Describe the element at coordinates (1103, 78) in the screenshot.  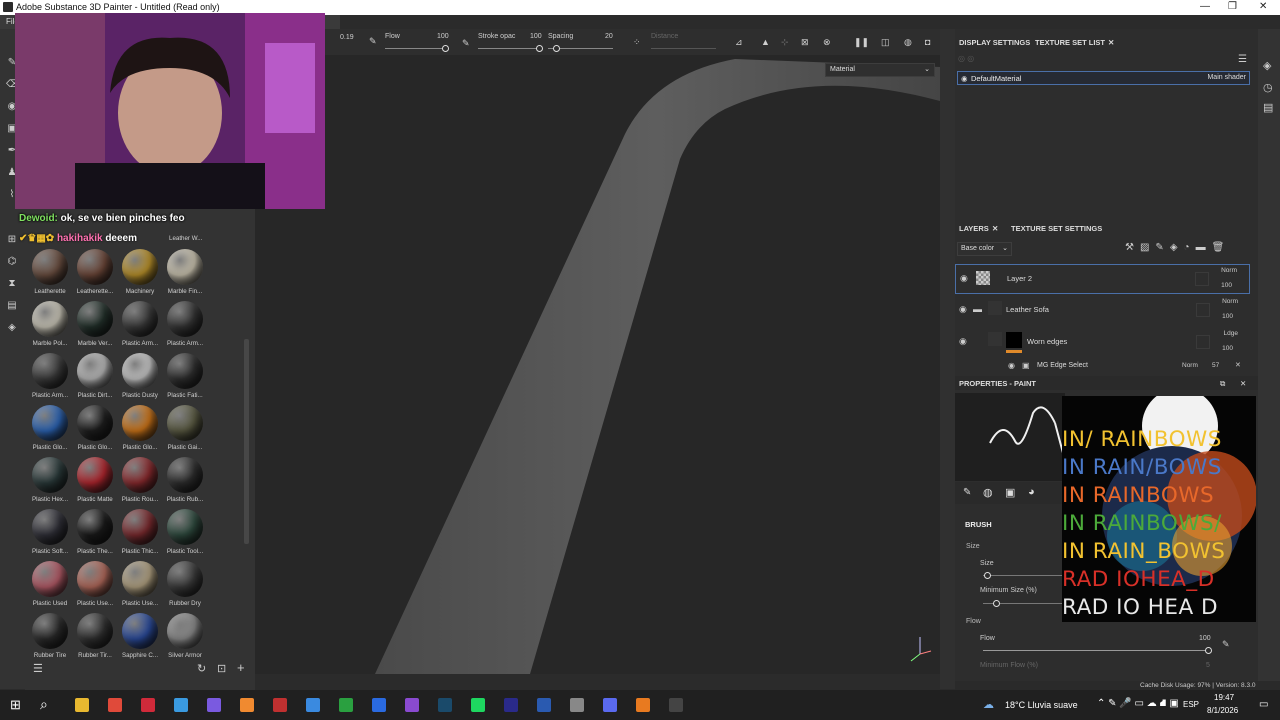
I see `texture-set-item: ◉ DefaultMaterial Main shader` at that location.